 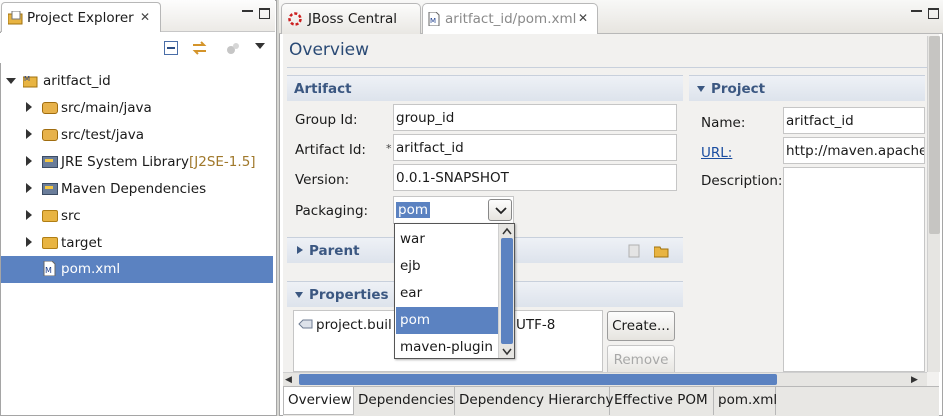 What do you see at coordinates (742, 181) in the screenshot?
I see `description-label: Description:` at bounding box center [742, 181].